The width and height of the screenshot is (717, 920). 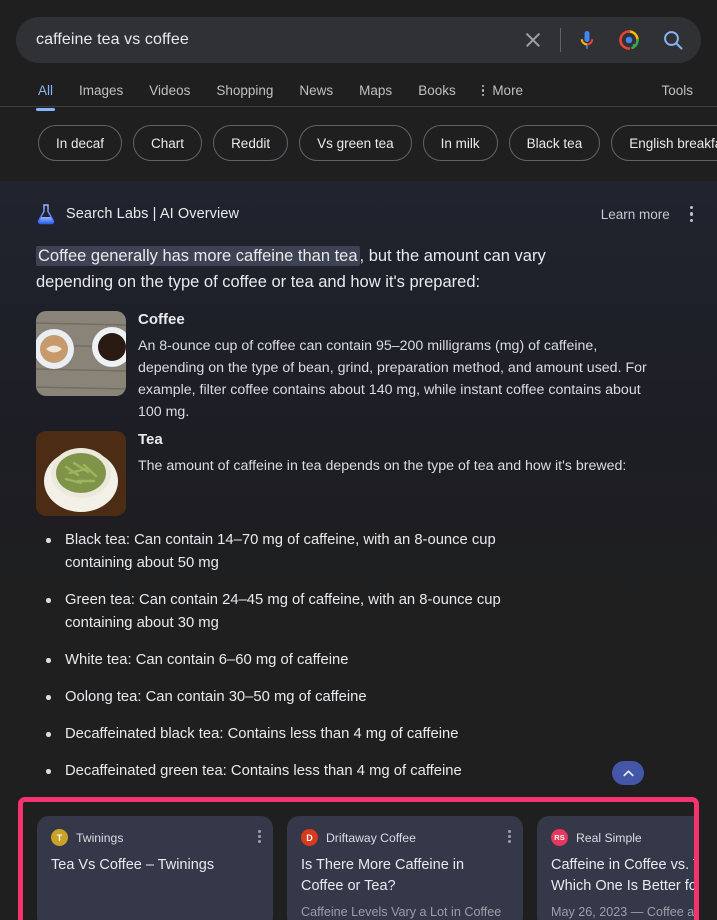 I want to click on favicon-icon: D, so click(x=309, y=837).